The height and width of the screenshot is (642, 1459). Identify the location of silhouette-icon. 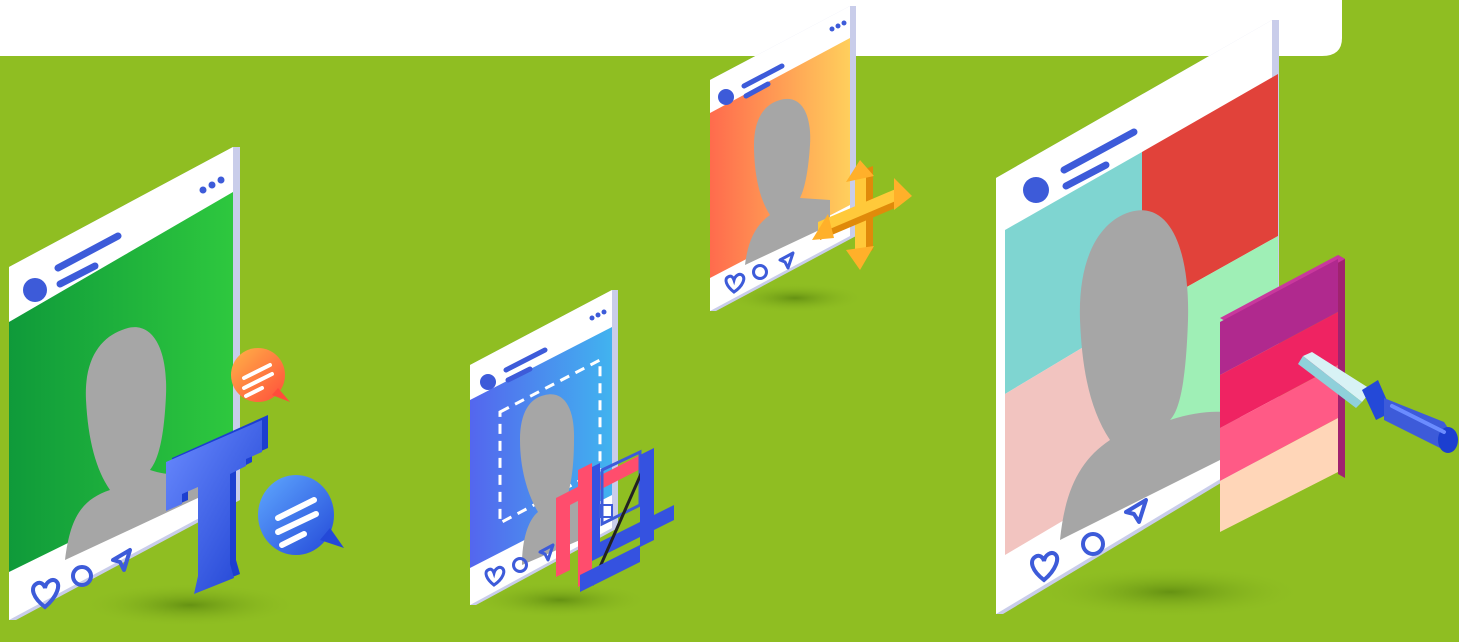
(550, 479).